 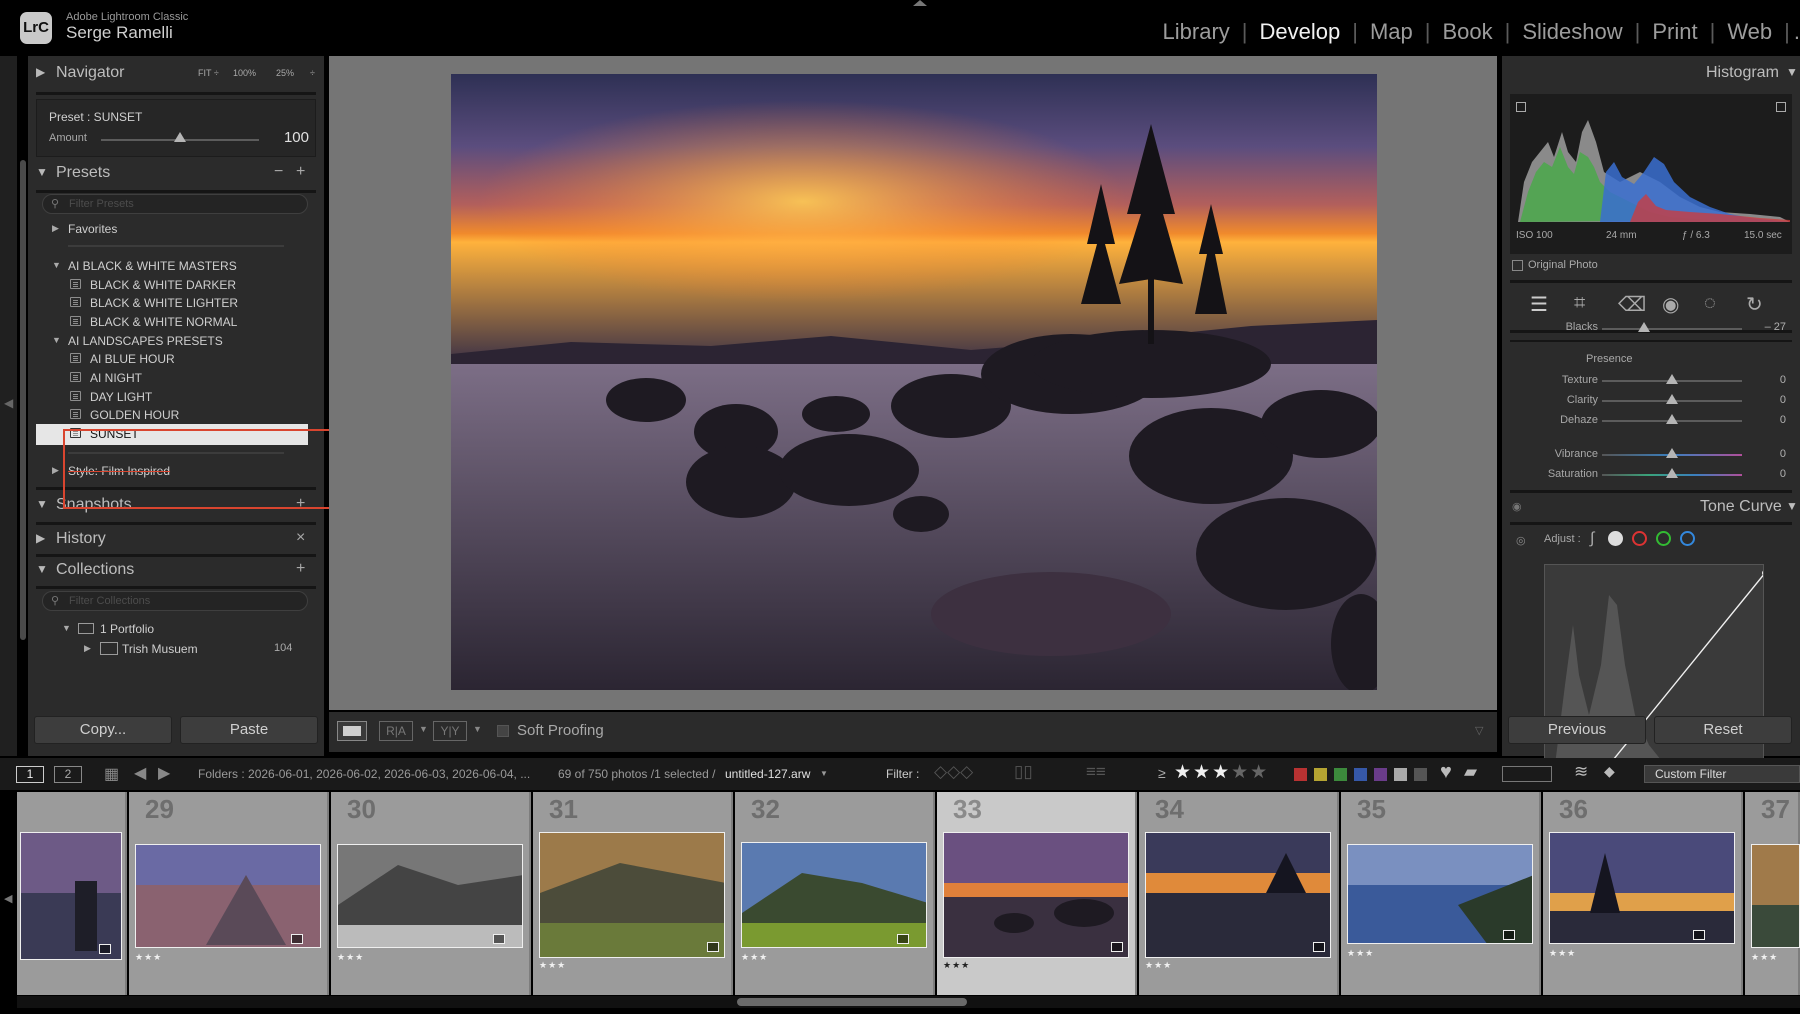 I want to click on custom-filter-dropdown: Custom Filter, so click(x=1722, y=774).